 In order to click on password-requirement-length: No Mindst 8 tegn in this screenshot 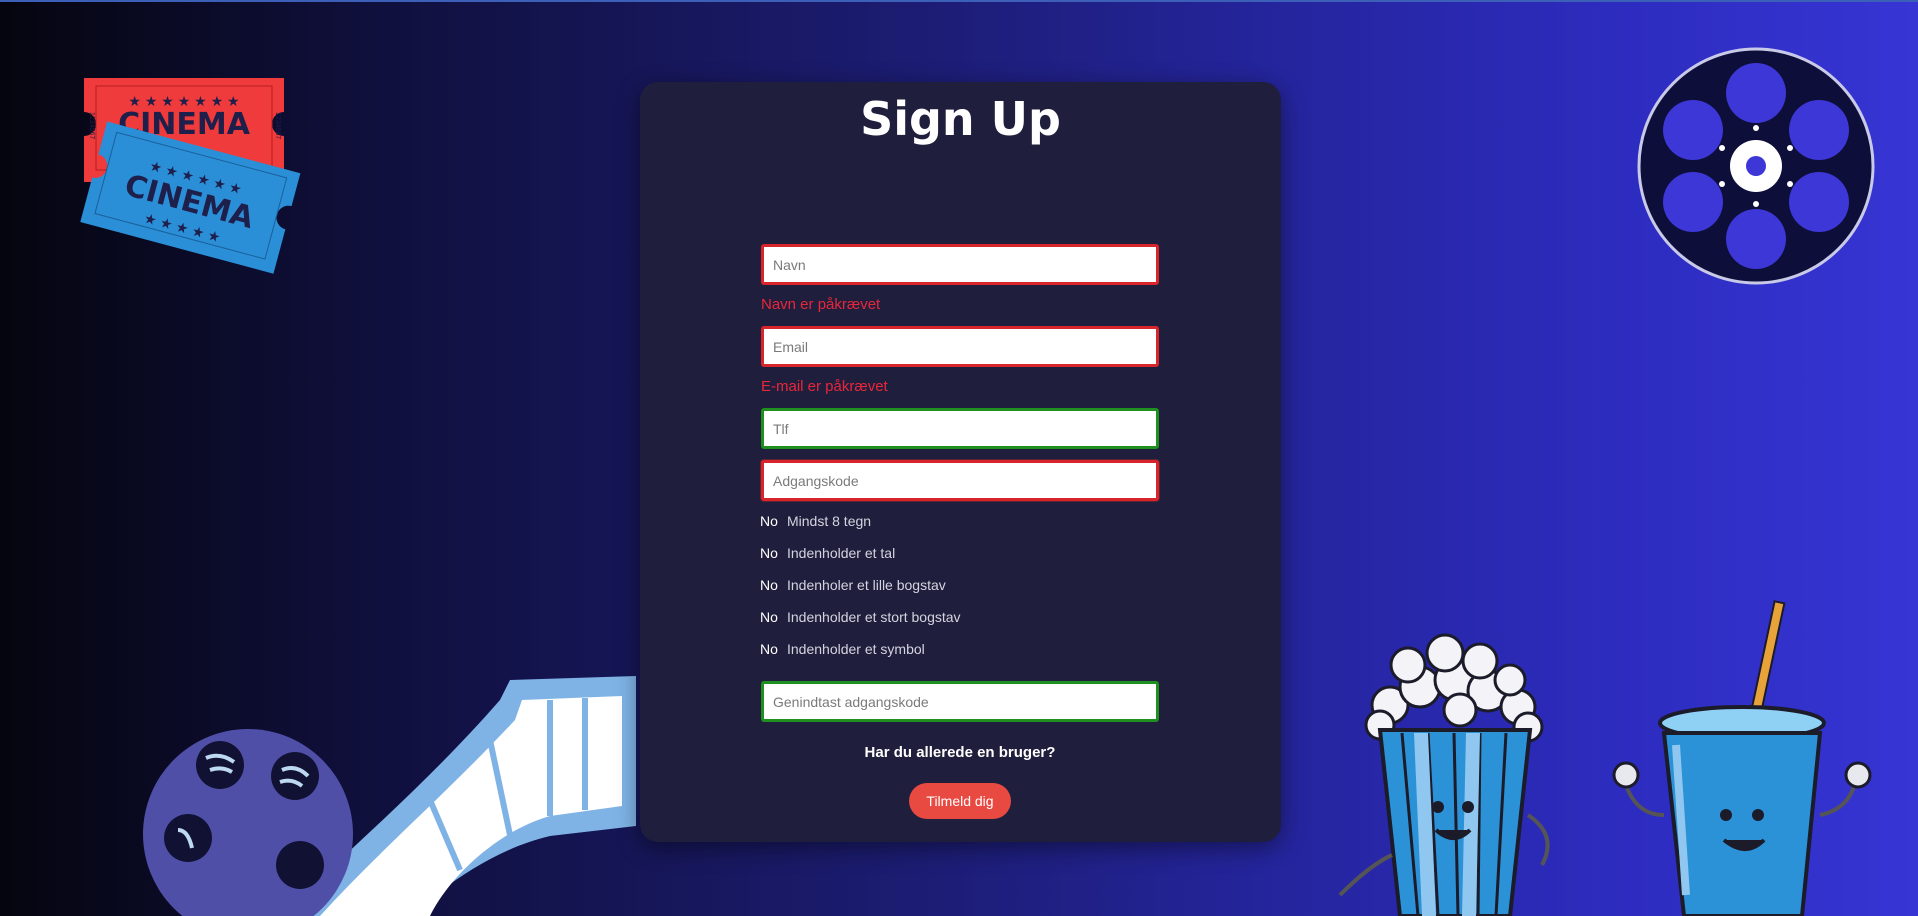, I will do `click(815, 521)`.